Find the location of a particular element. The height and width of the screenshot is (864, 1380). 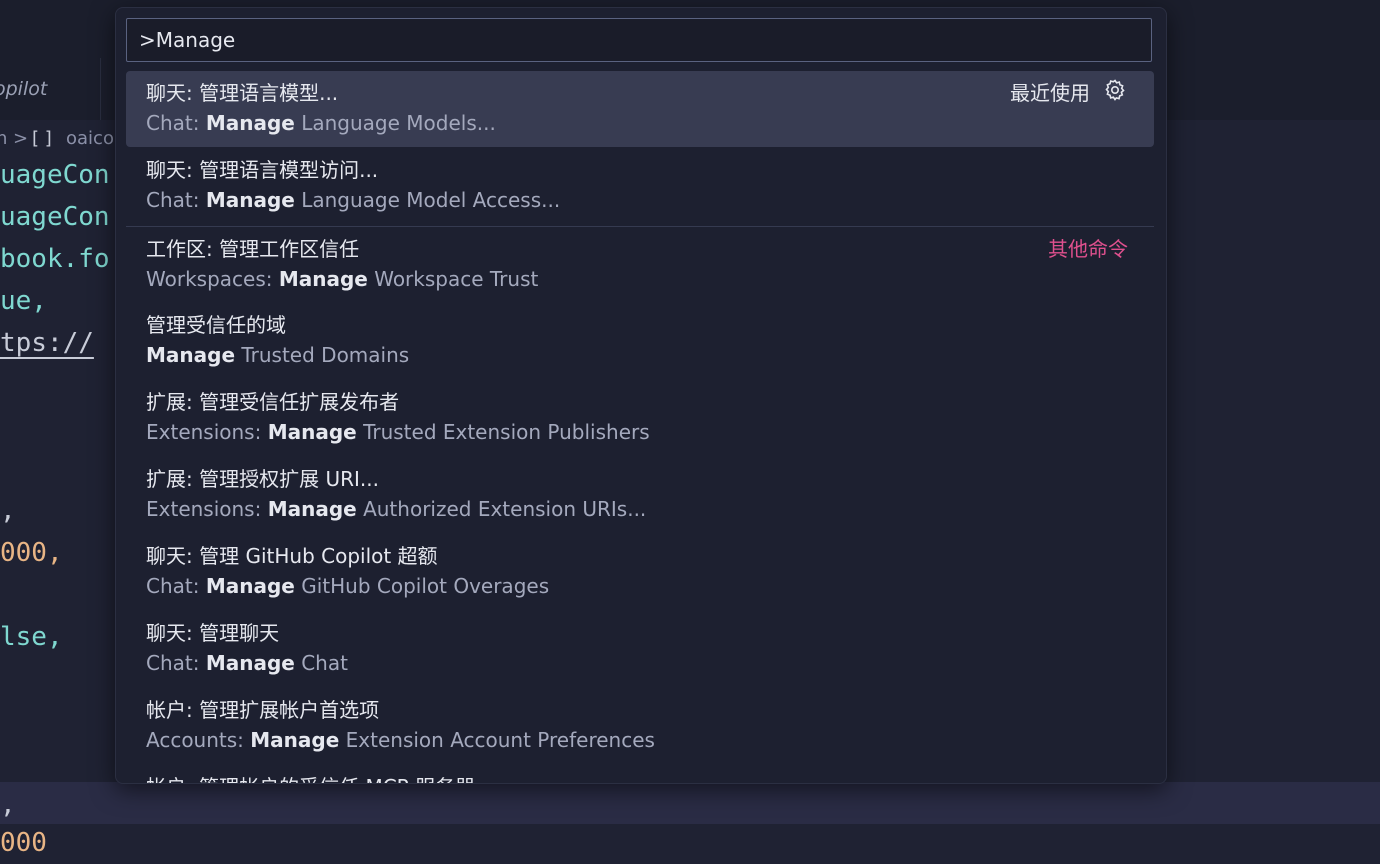

command-label: 扩展: 管理受信任扩展发布者 is located at coordinates (273, 402).